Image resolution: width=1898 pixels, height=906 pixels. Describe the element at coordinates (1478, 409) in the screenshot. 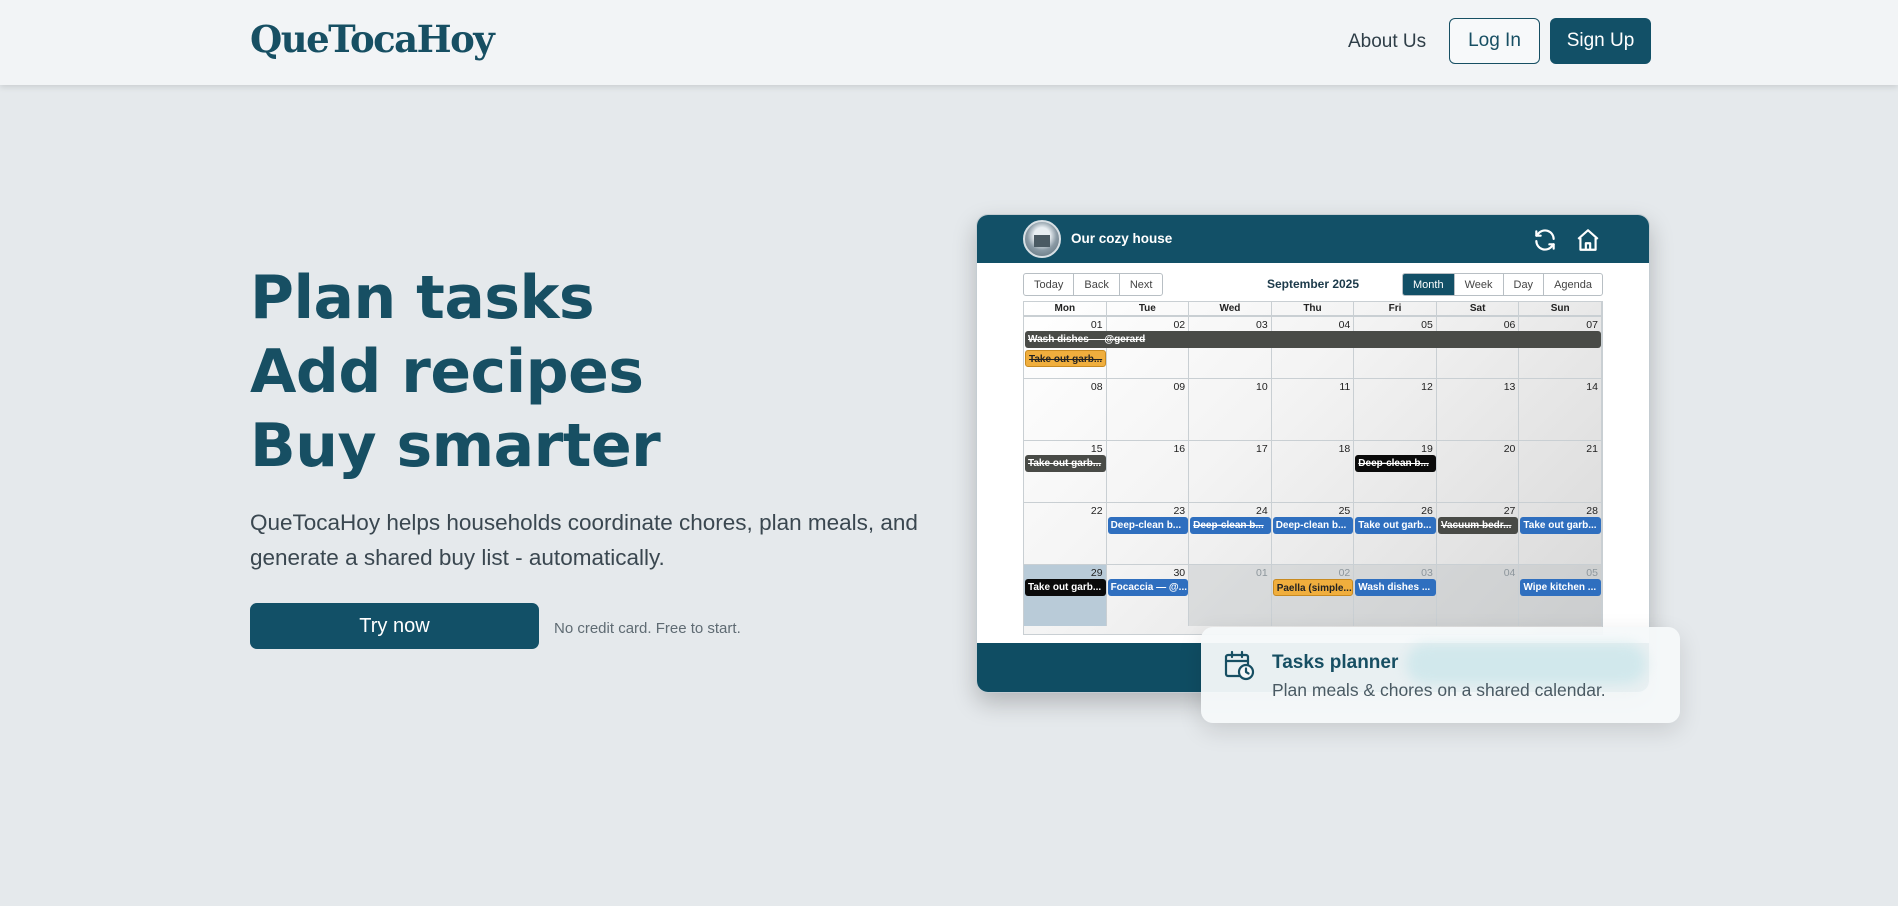

I see `calendar-day-cell: 13` at that location.